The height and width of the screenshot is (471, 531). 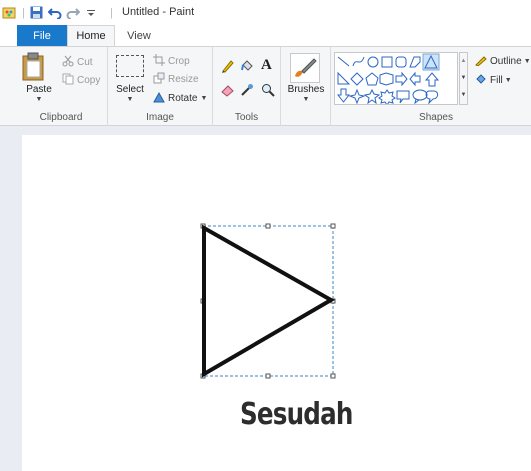 I want to click on selection-handles, so click(x=268, y=301).